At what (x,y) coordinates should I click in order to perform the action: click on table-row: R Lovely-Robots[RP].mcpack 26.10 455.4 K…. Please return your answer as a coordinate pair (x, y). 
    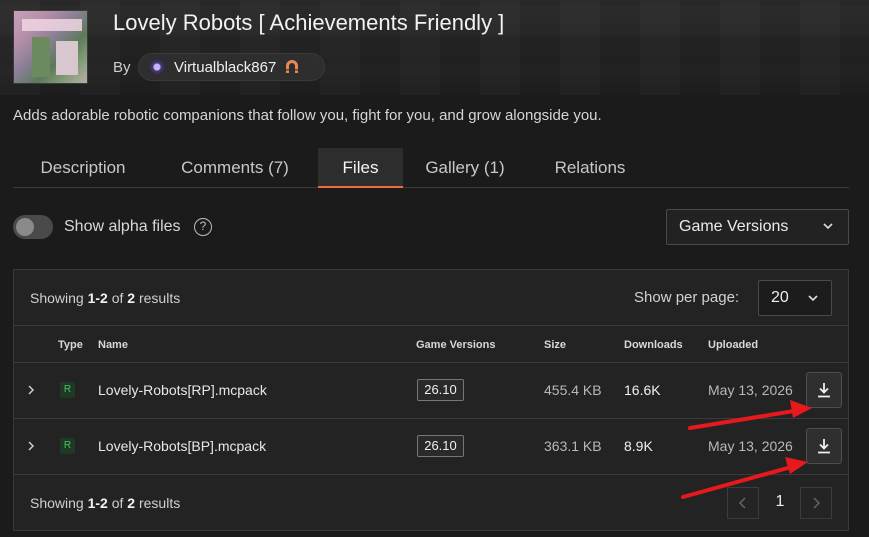
    Looking at the image, I should click on (431, 391).